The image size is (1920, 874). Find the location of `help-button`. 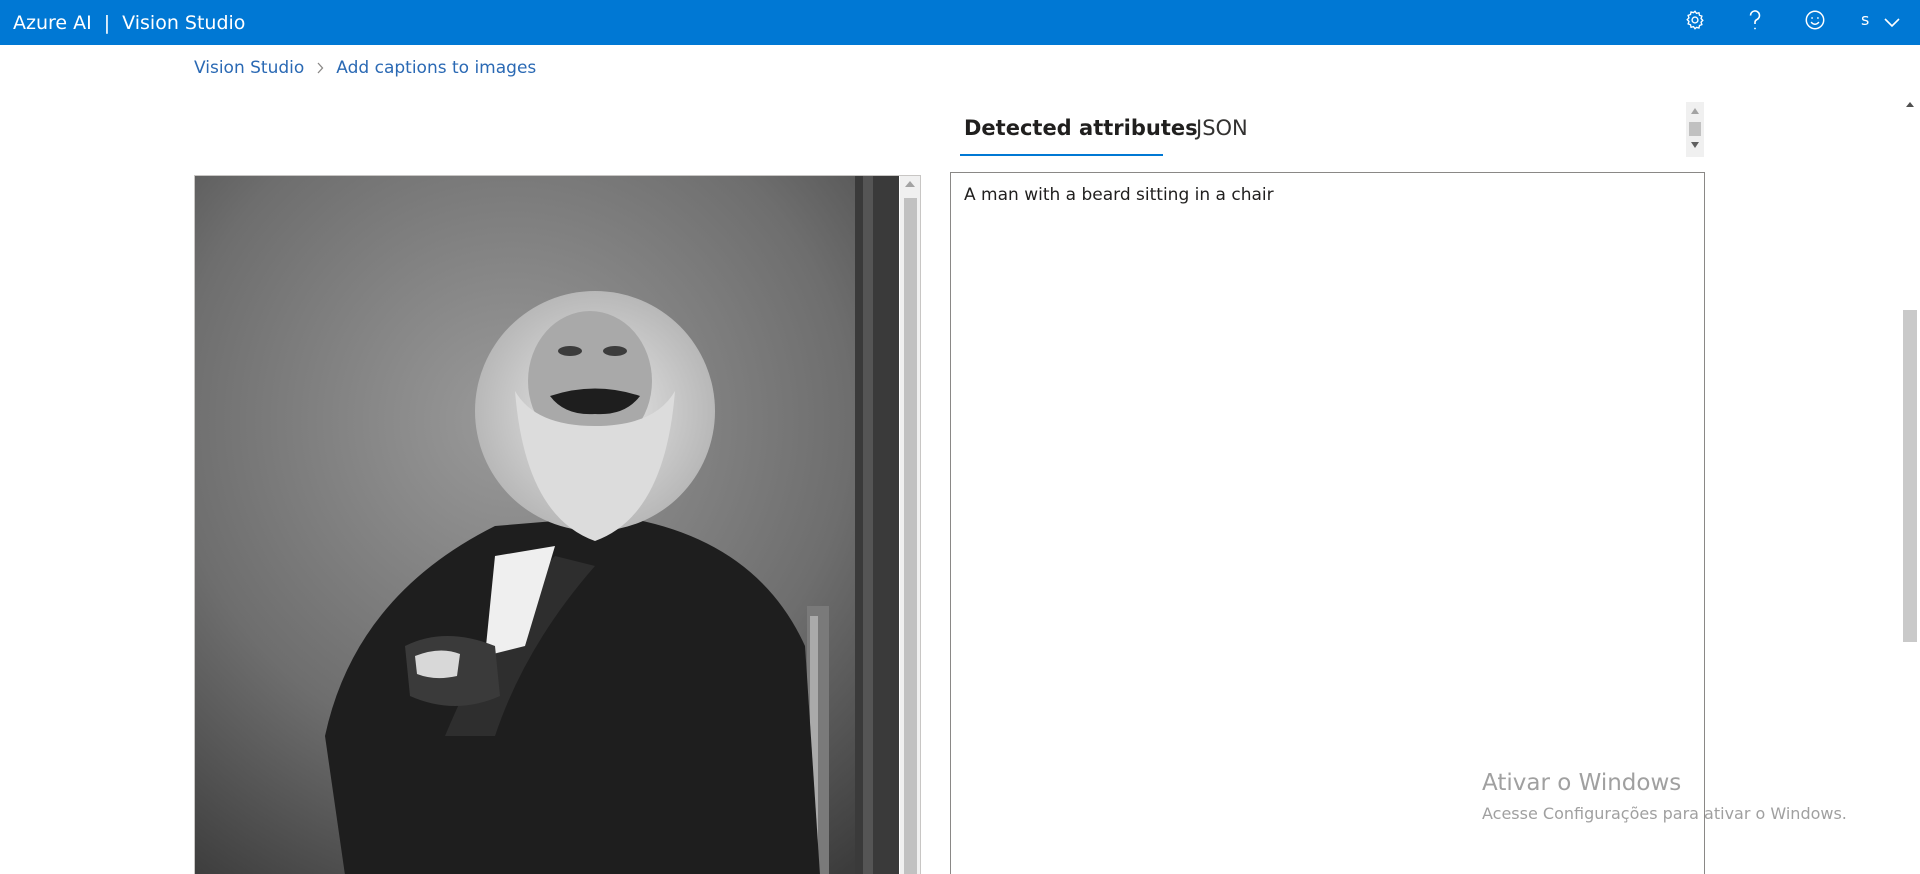

help-button is located at coordinates (1755, 22).